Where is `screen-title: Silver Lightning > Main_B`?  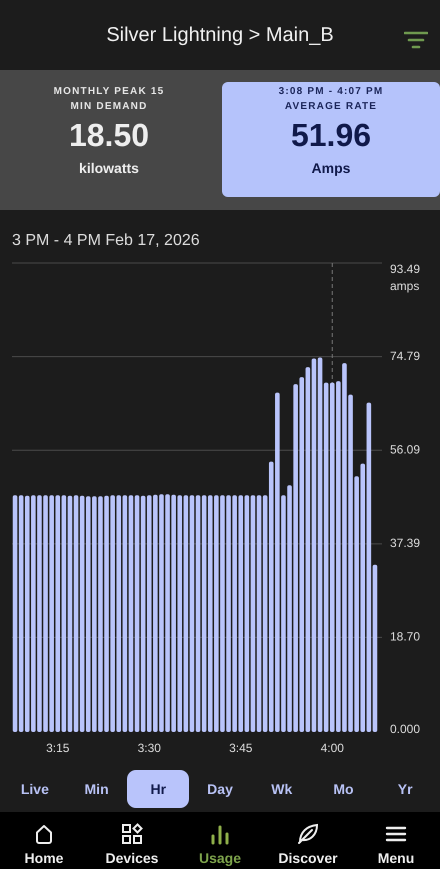 screen-title: Silver Lightning > Main_B is located at coordinates (220, 35).